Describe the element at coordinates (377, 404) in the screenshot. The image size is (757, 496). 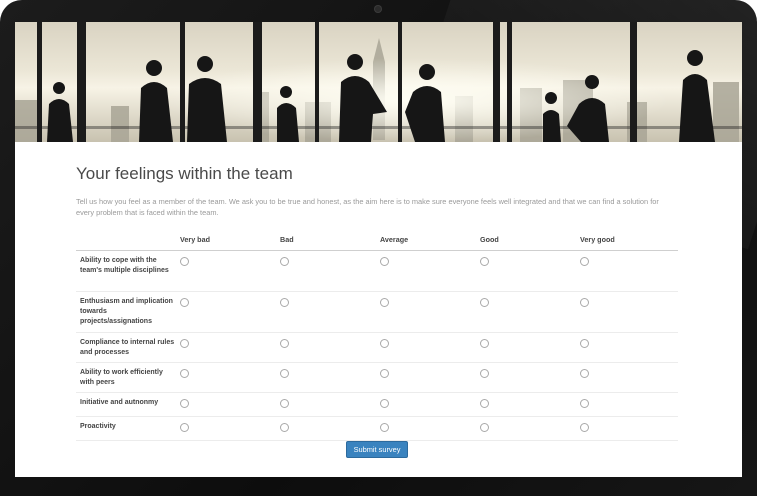
I see `survey-row-initiative: Initiative and autnonmy` at that location.